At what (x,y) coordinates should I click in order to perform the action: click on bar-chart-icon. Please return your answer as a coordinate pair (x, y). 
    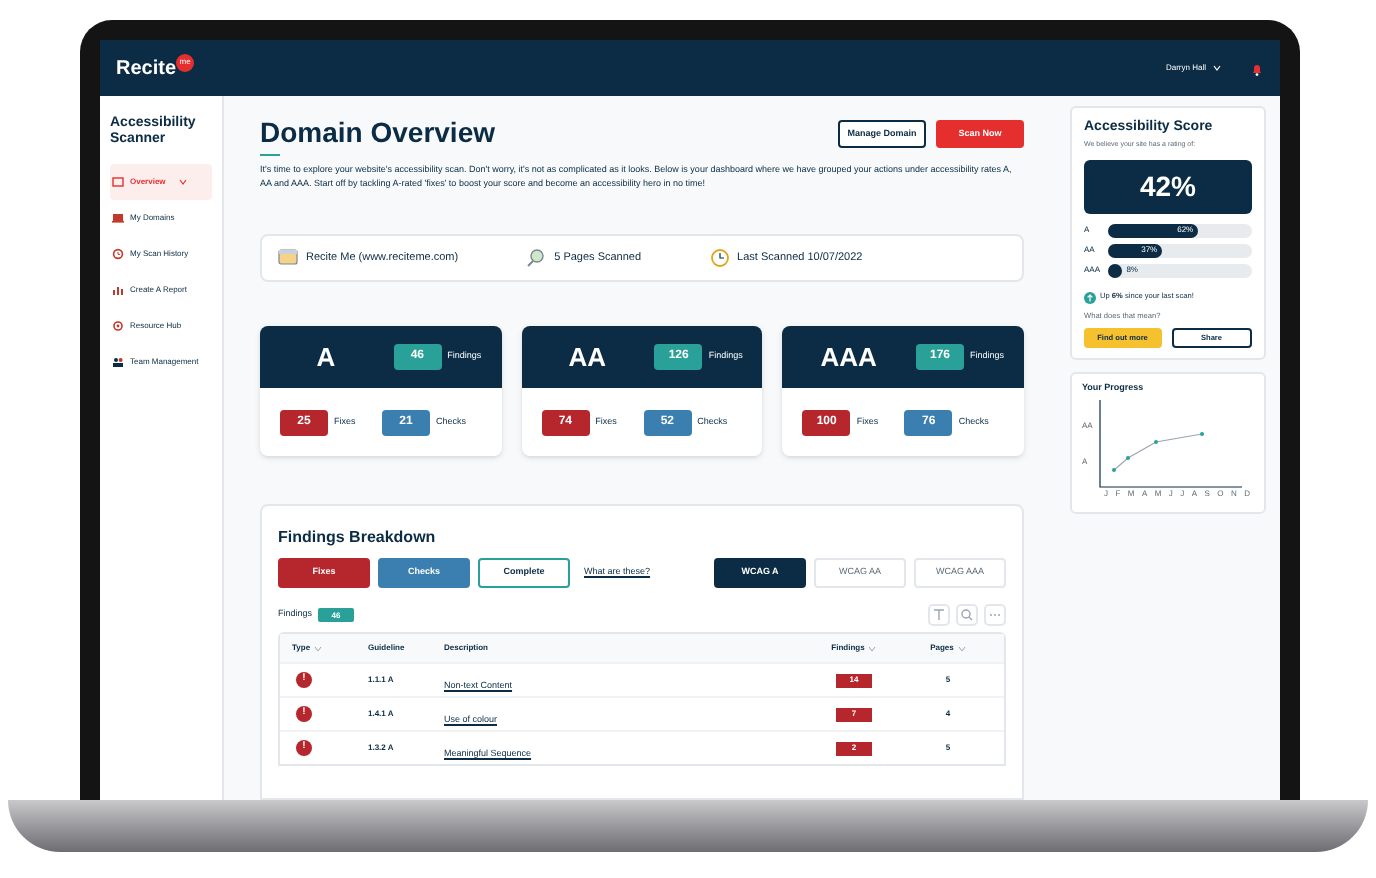
    Looking at the image, I should click on (118, 290).